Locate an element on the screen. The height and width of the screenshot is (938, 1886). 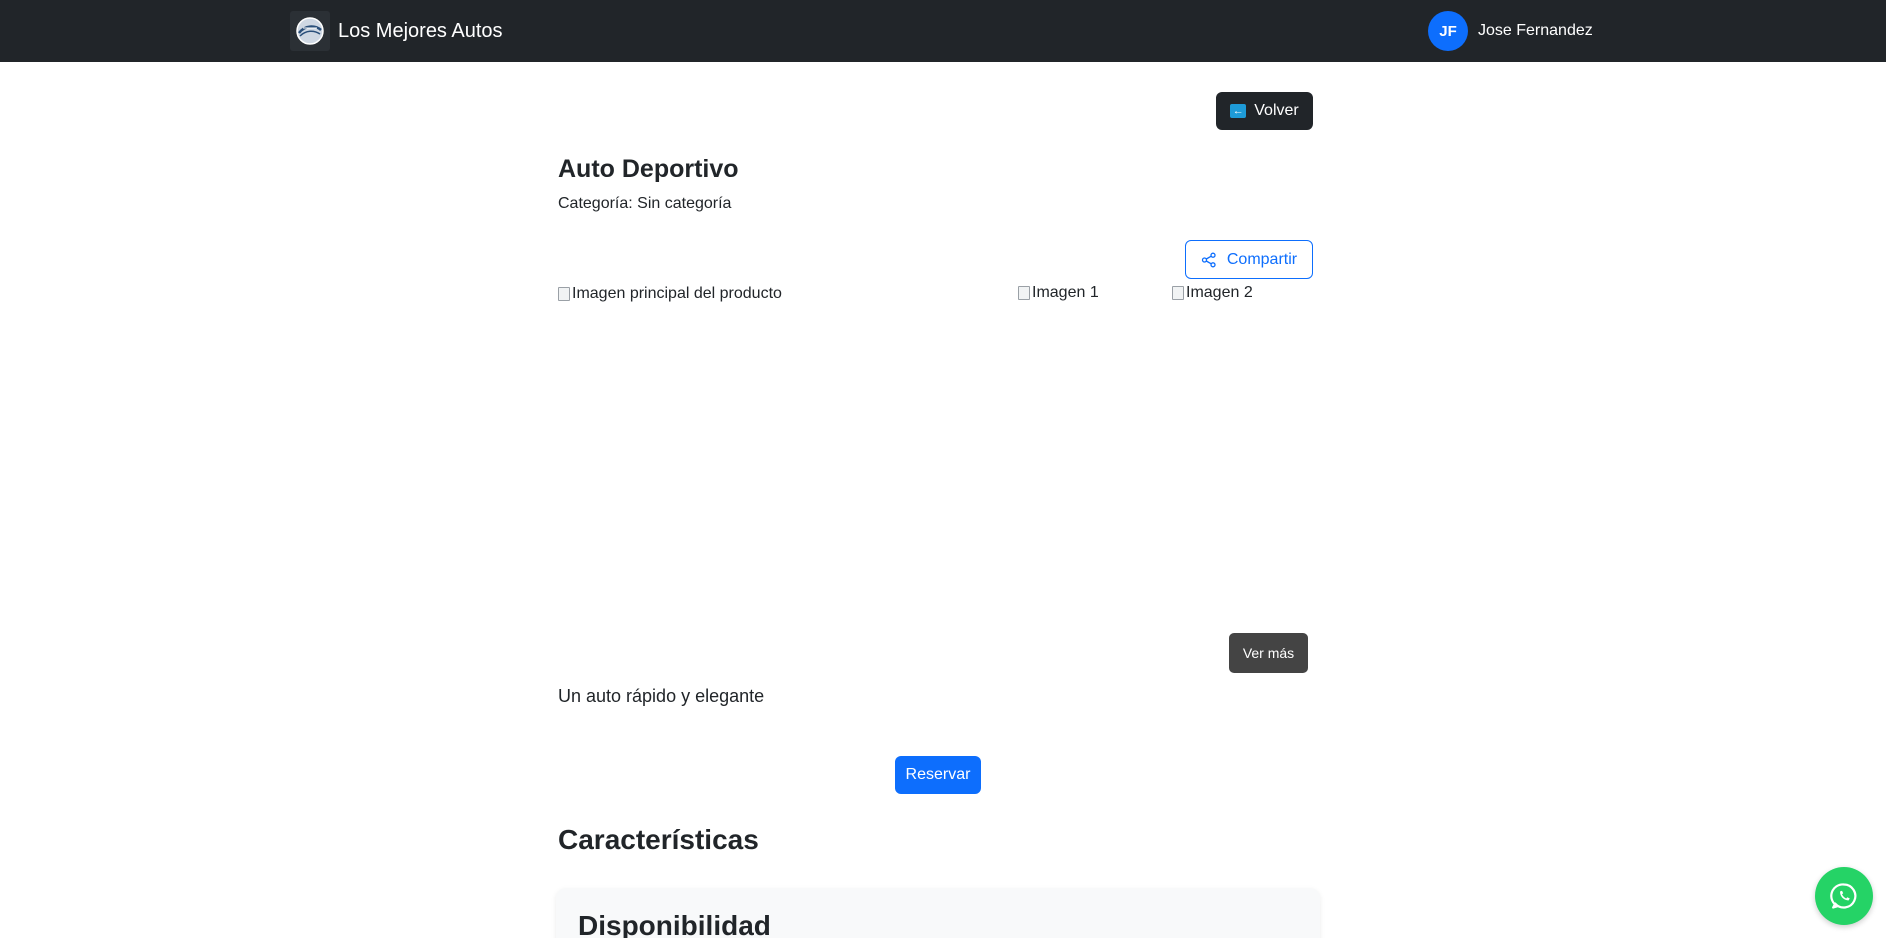
user-name: Jose Fernandez is located at coordinates (1535, 30).